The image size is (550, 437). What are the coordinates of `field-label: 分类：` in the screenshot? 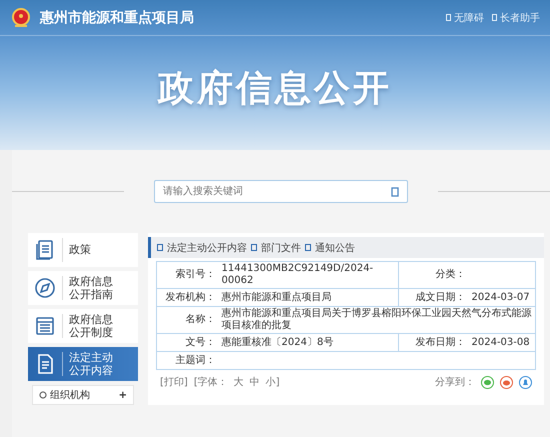 It's located at (433, 275).